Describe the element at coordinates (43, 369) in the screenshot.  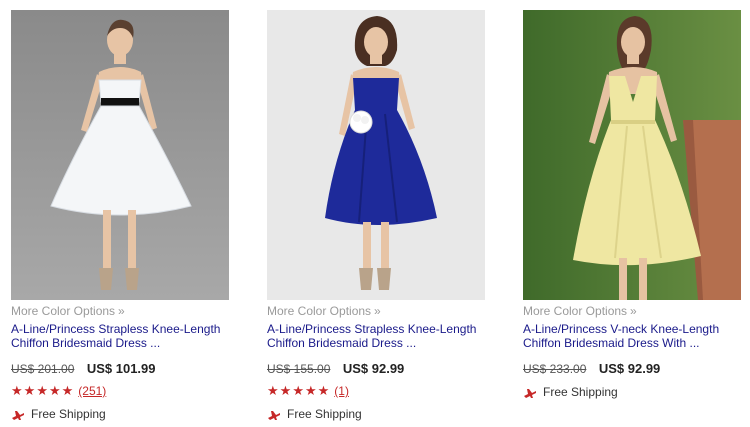
I see `original-price: US$ 201.00` at that location.